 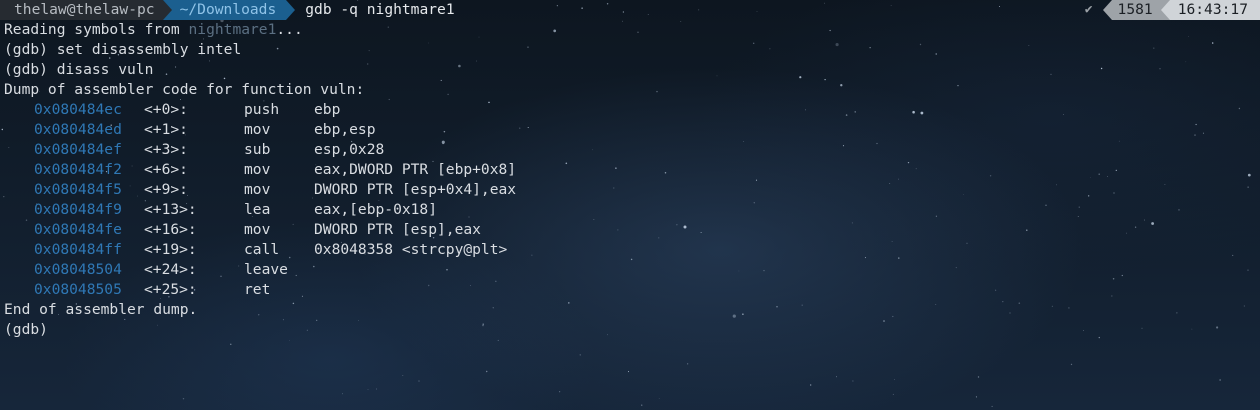 I want to click on asm-address: 0x080484ed, so click(x=78, y=129).